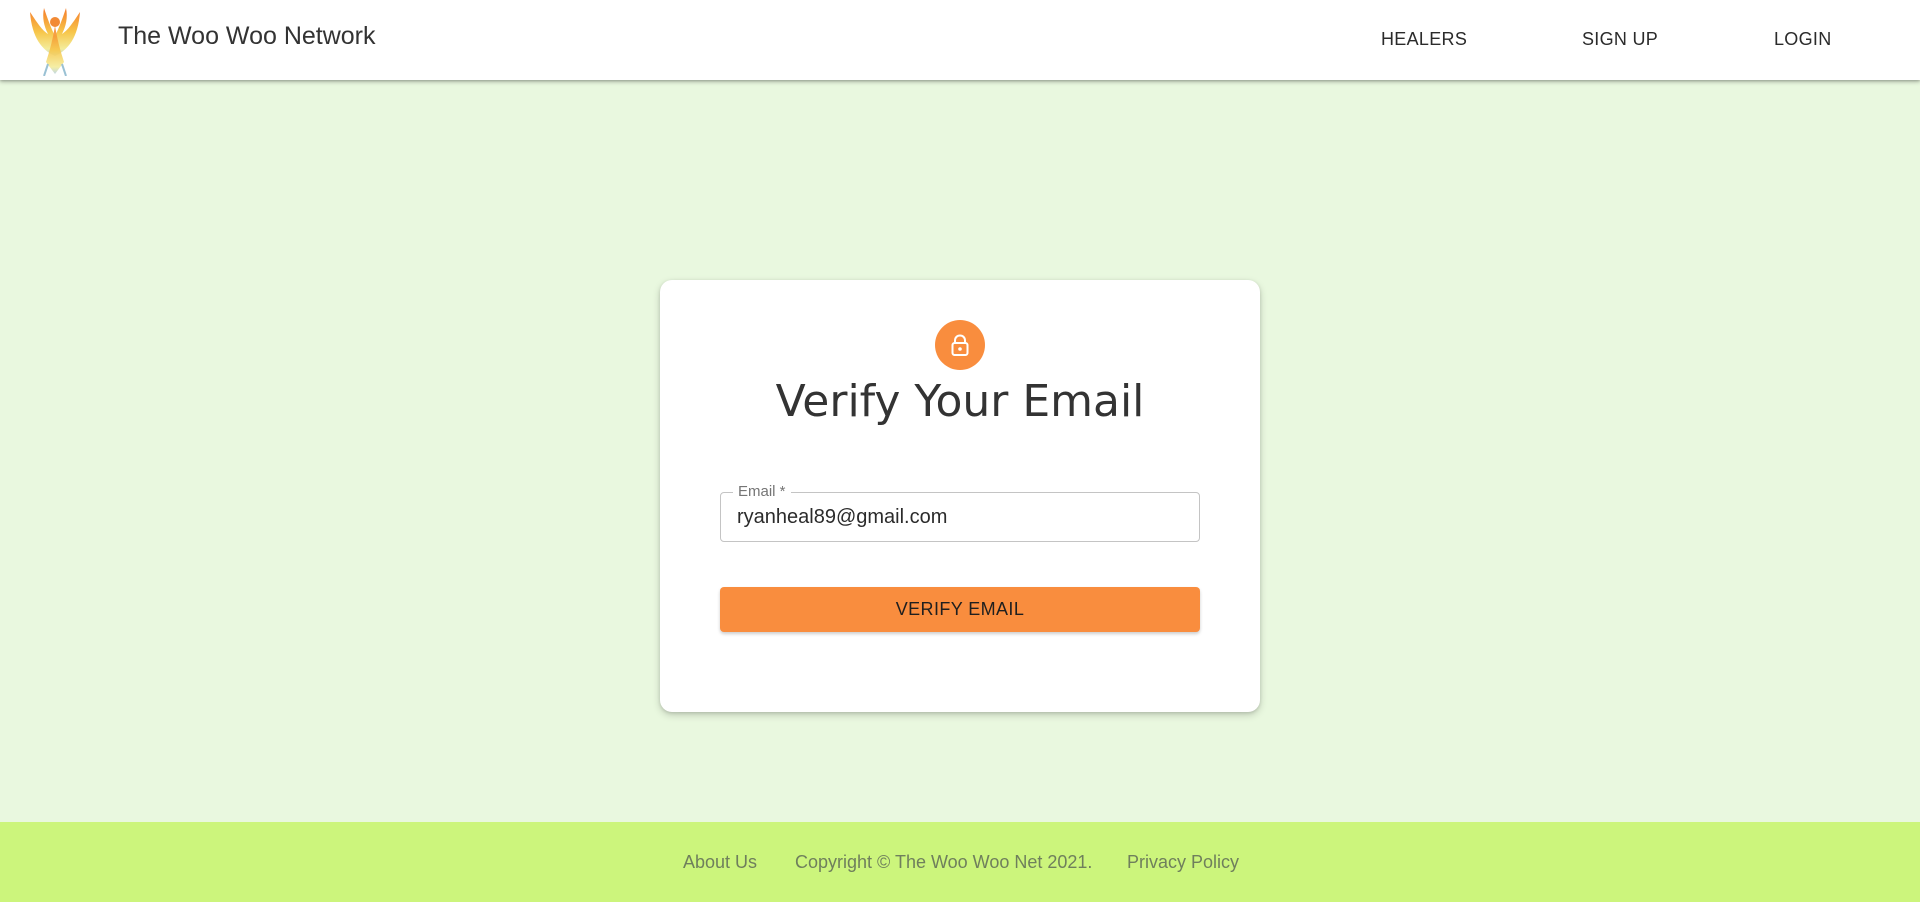 The image size is (1920, 902). What do you see at coordinates (720, 862) in the screenshot?
I see `about-us-link: About Us` at bounding box center [720, 862].